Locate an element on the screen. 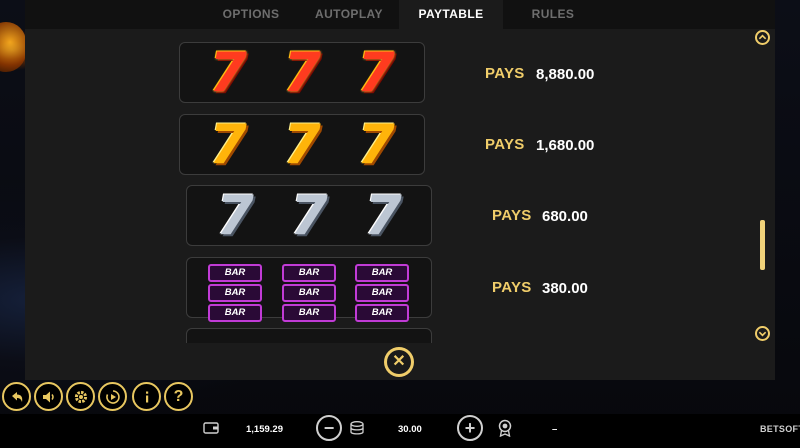 This screenshot has height=448, width=800. pays-amount: 1,680.00 is located at coordinates (565, 145).